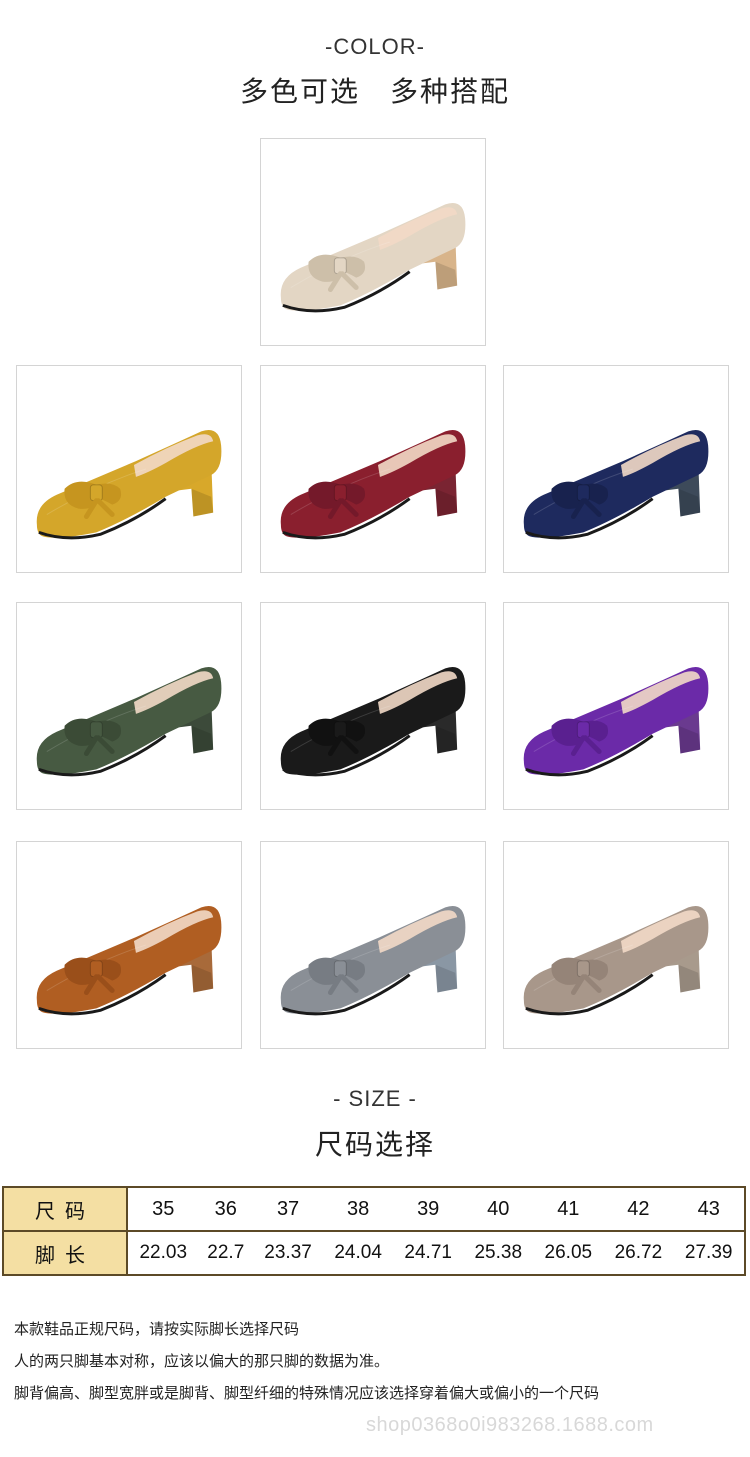 Image resolution: width=750 pixels, height=1457 pixels. I want to click on color-section-label: -COLOR-, so click(375, 46).